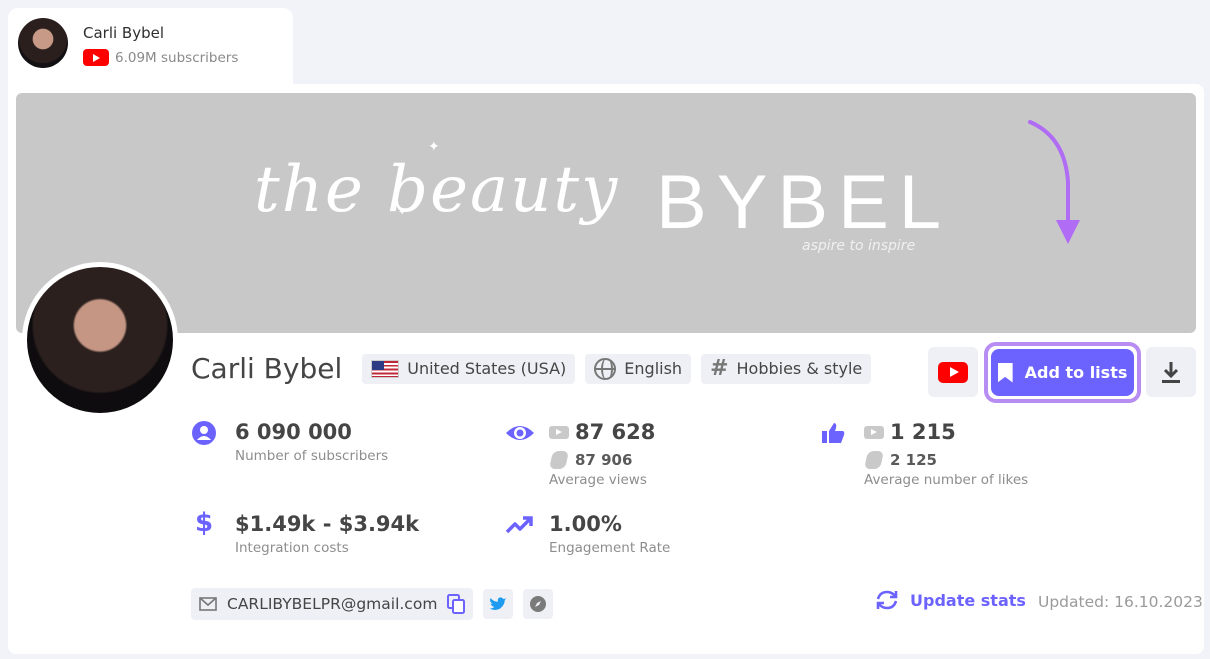 This screenshot has height=659, width=1210. I want to click on update-stats-button: Update stats, so click(950, 600).